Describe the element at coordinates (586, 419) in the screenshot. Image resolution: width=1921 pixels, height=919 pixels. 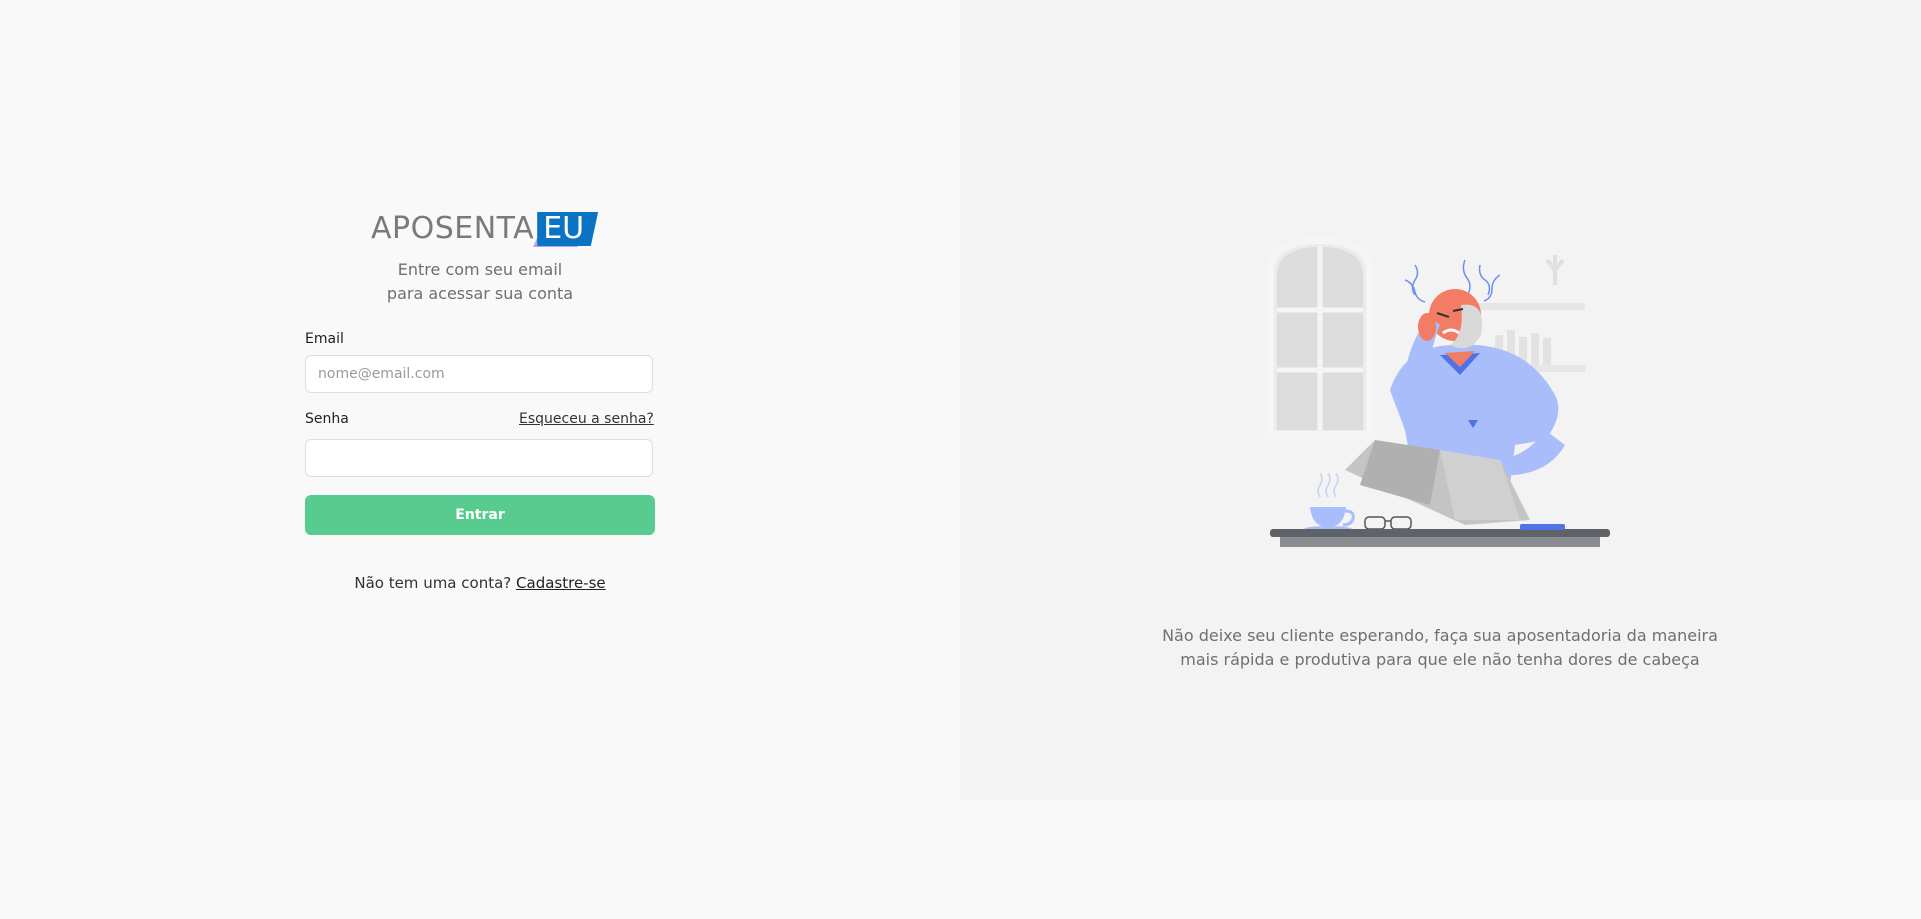
I see `forgot-password-link: Esqueceu a senha?` at that location.